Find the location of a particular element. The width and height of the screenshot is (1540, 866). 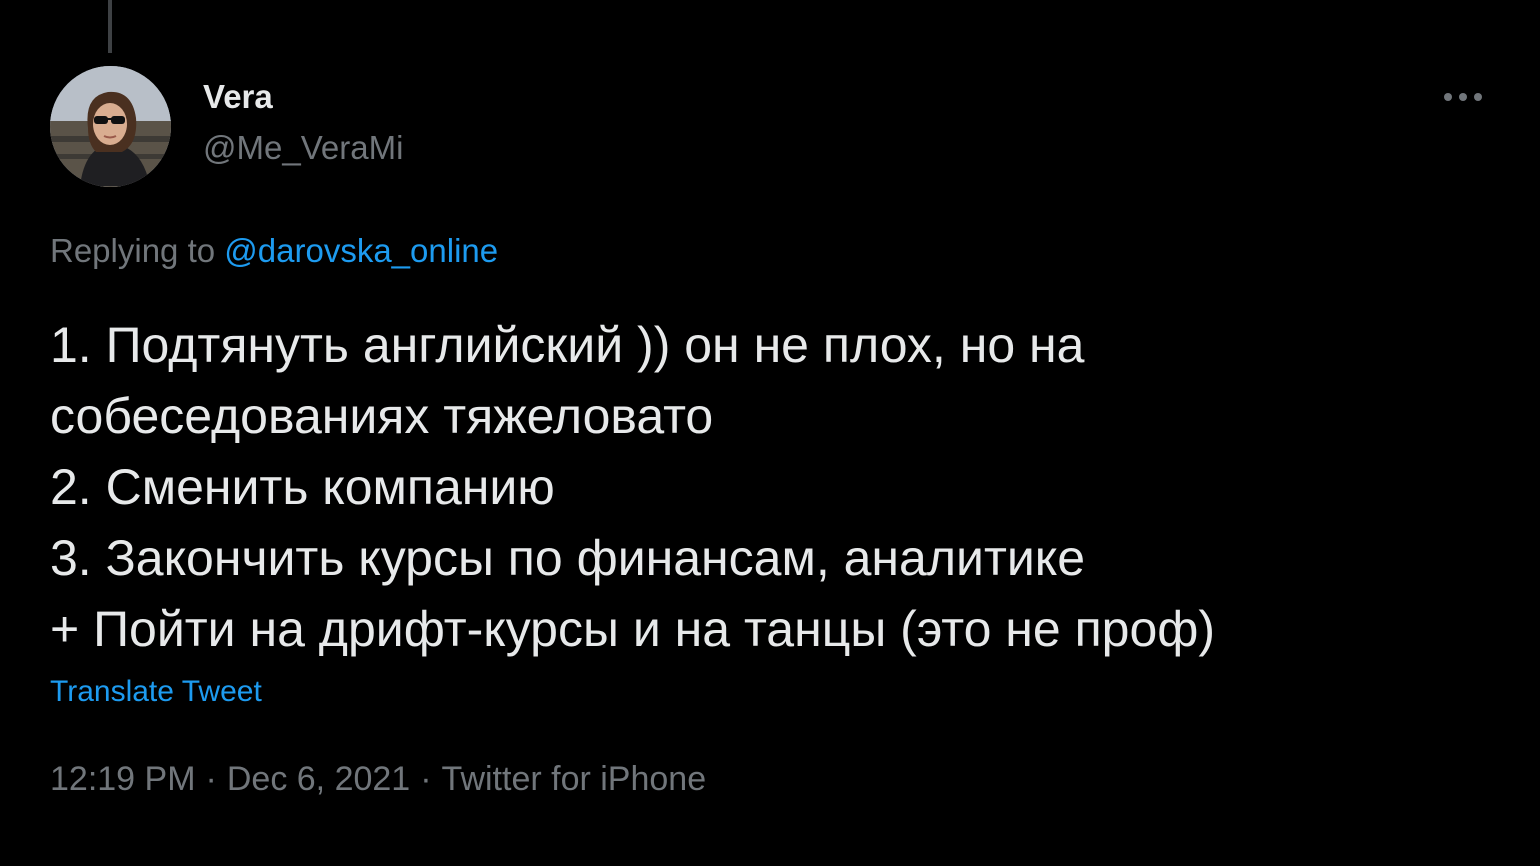

more-options-button is located at coordinates (1463, 97).